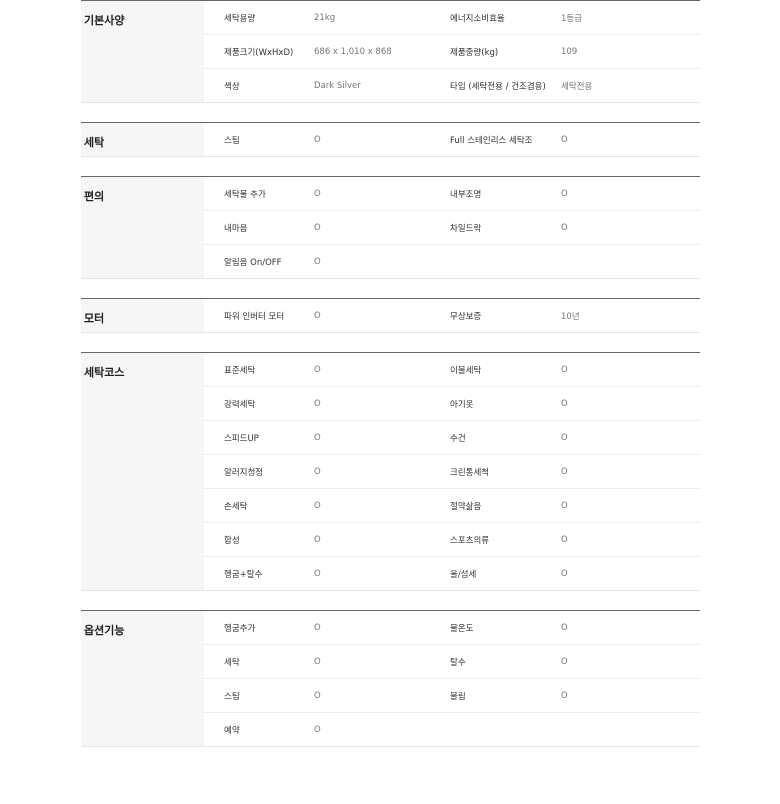 The height and width of the screenshot is (804, 780). What do you see at coordinates (232, 86) in the screenshot?
I see `spec-label: 색상` at bounding box center [232, 86].